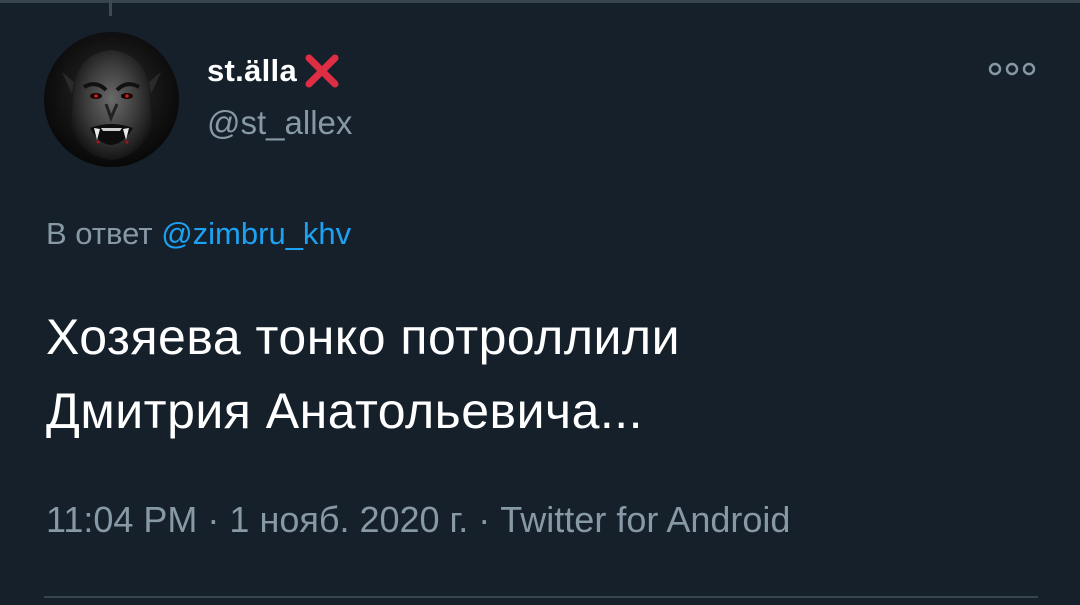  Describe the element at coordinates (252, 71) in the screenshot. I see `display-name: st.älla` at that location.